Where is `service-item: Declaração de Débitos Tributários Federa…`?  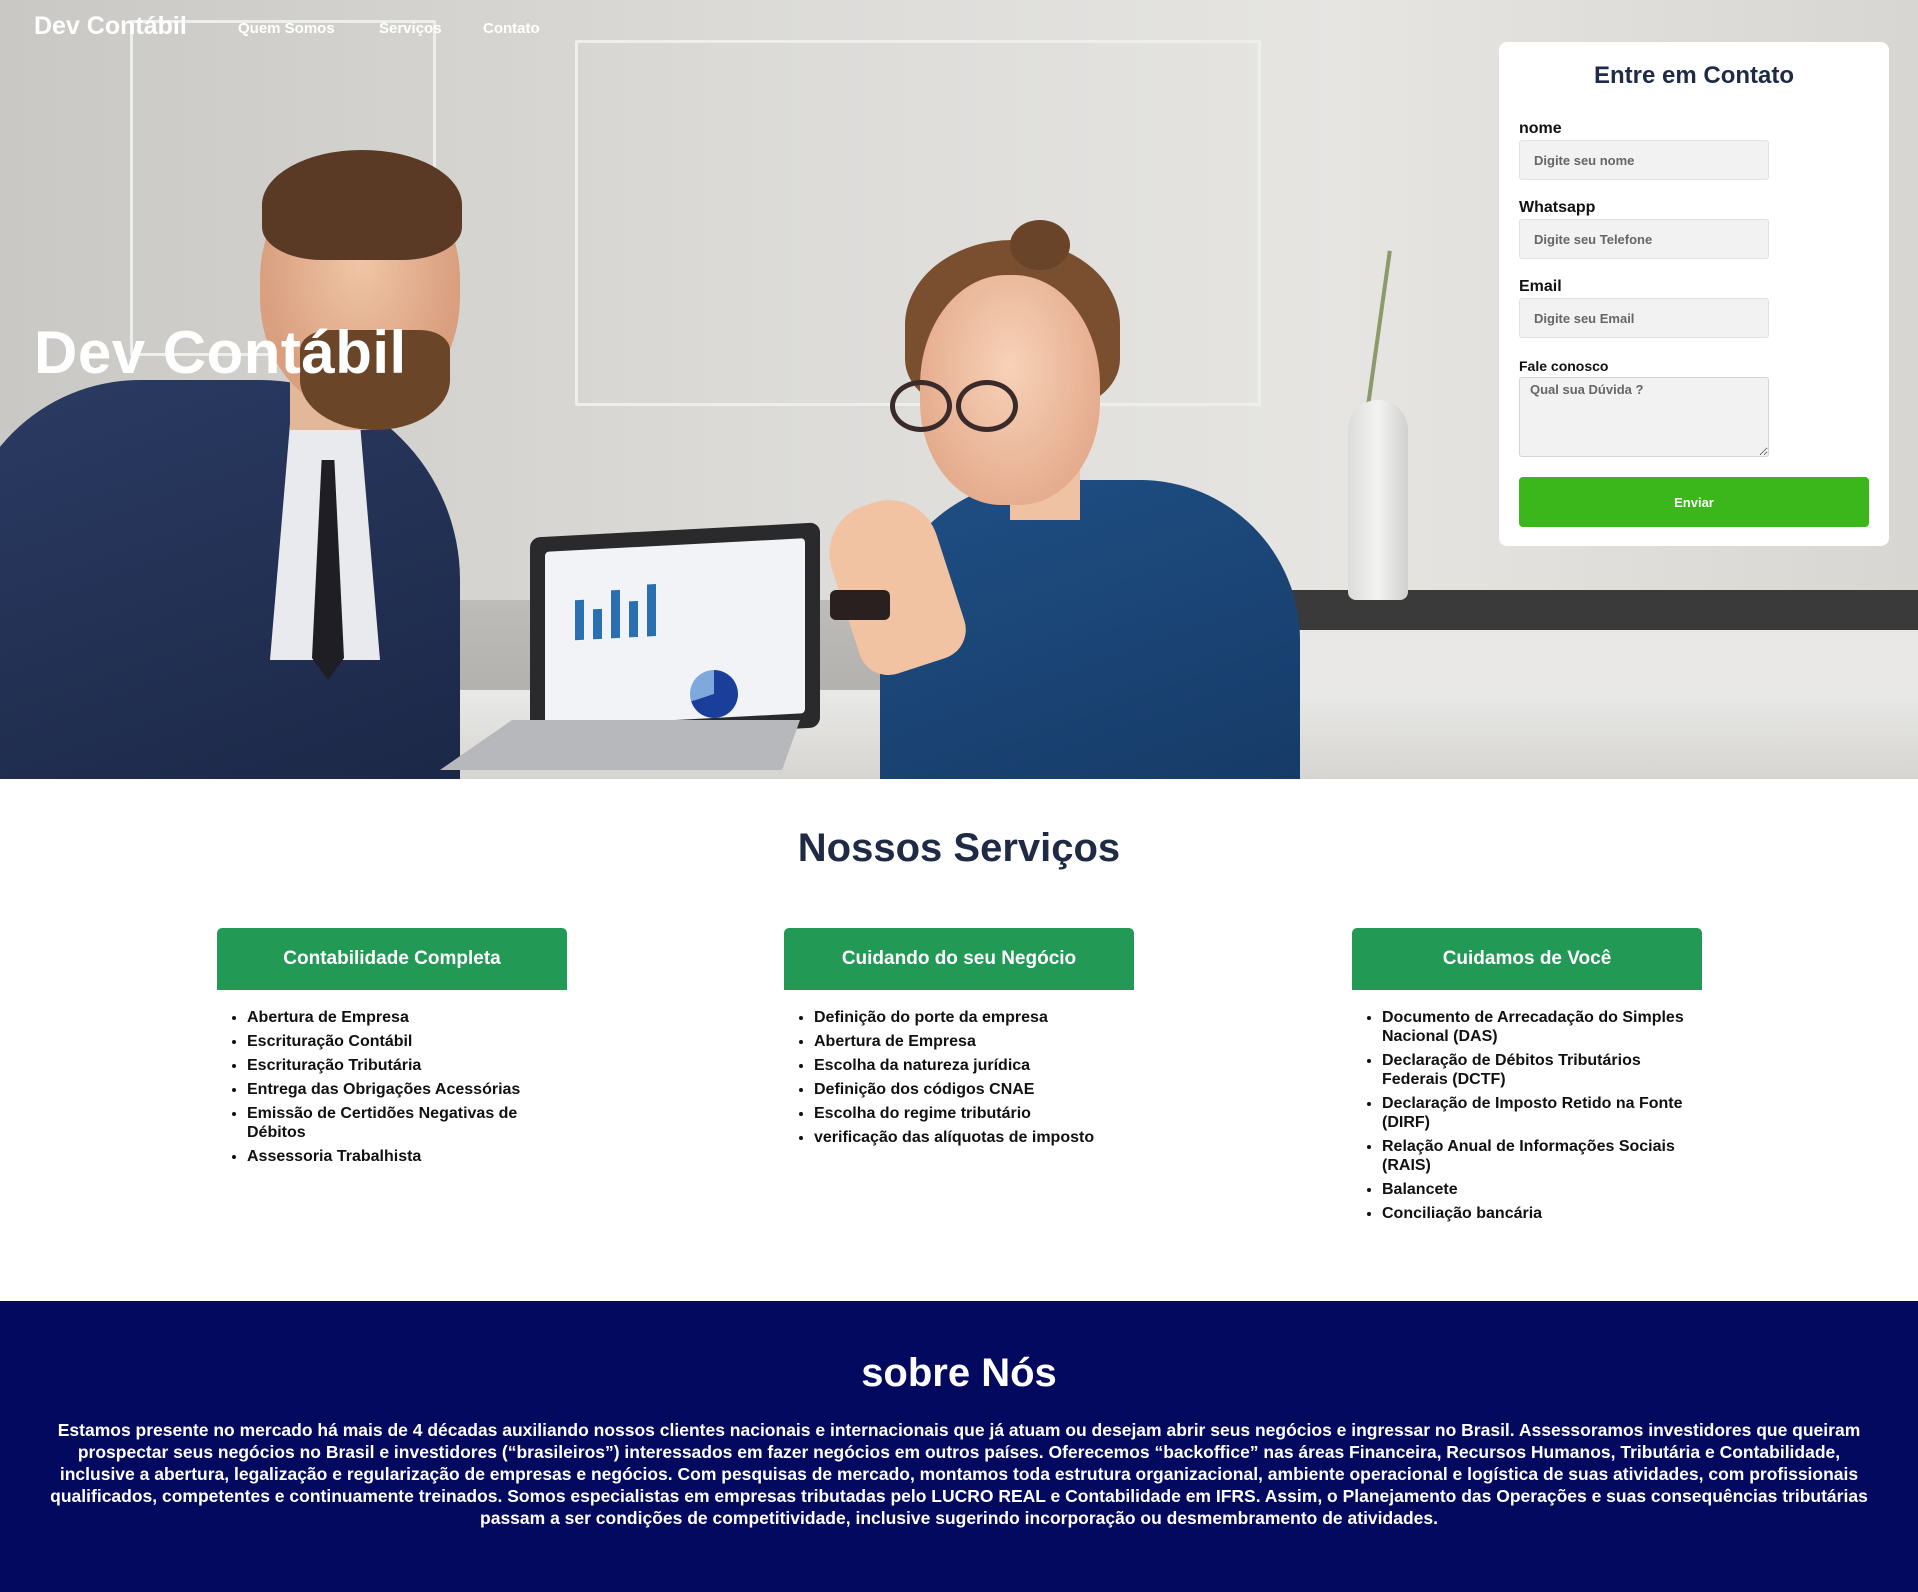 service-item: Declaração de Débitos Tributários Federa… is located at coordinates (1542, 1070).